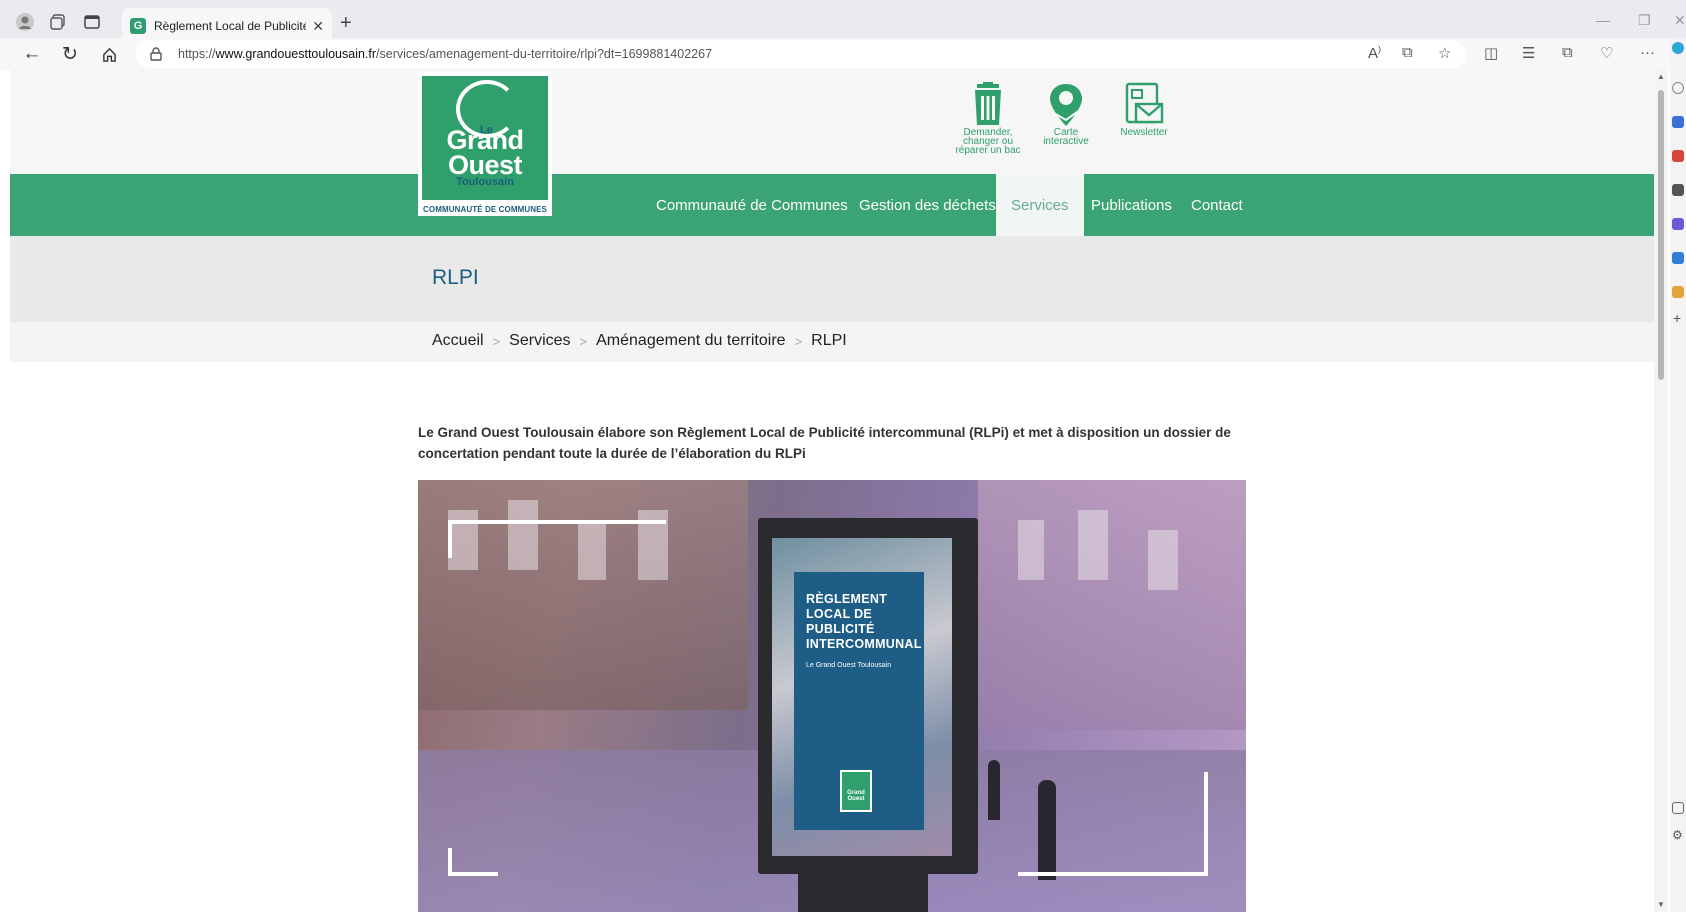 The height and width of the screenshot is (912, 1686). What do you see at coordinates (455, 277) in the screenshot?
I see `page-title: RLPI` at bounding box center [455, 277].